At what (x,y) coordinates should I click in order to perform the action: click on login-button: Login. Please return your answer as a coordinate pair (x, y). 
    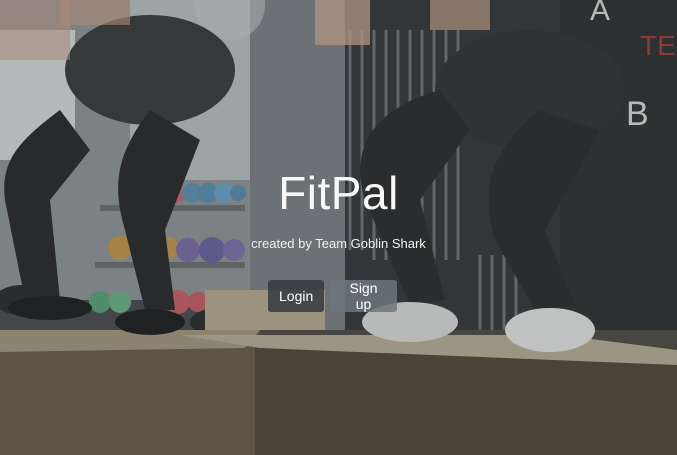
    Looking at the image, I should click on (296, 296).